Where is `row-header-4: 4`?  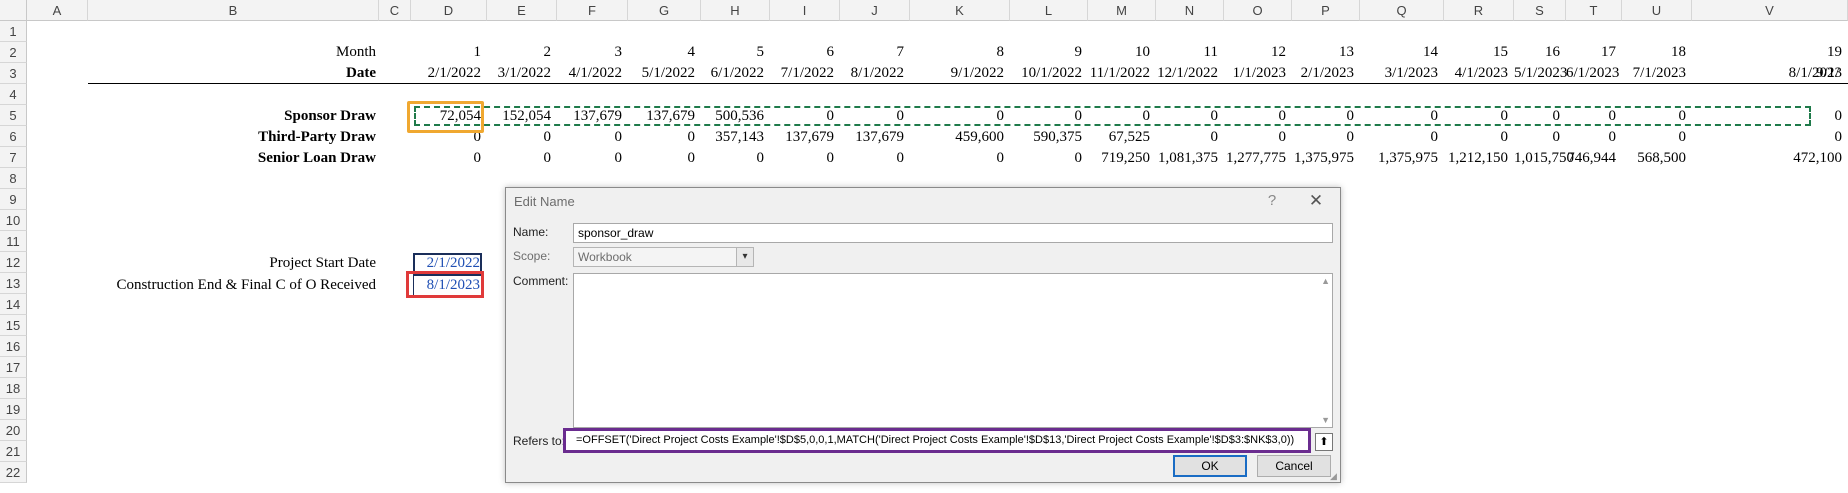 row-header-4: 4 is located at coordinates (13, 94).